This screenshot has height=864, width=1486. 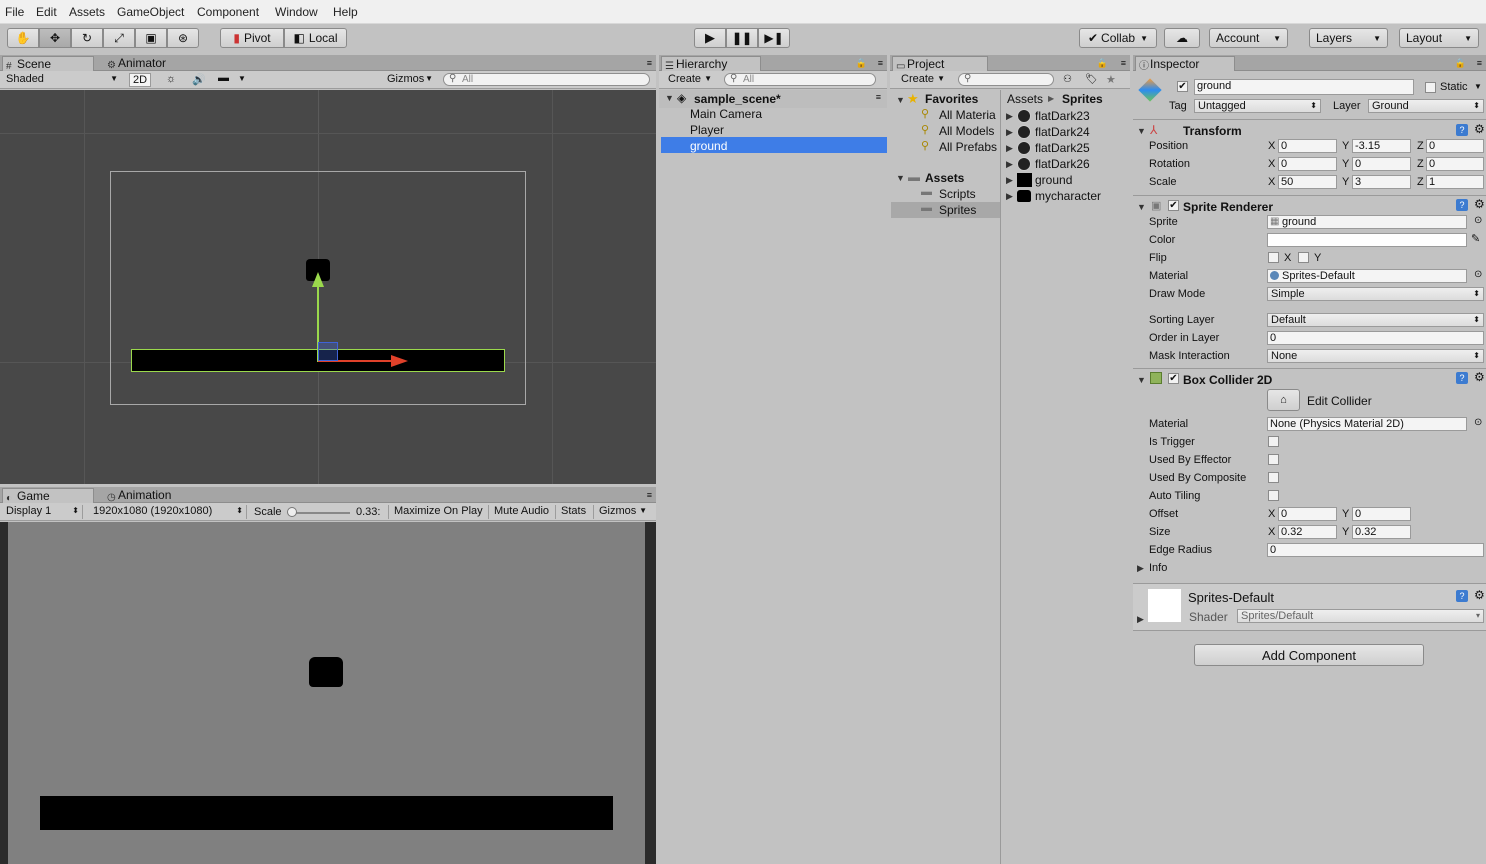 I want to click on hierarchy-item-player: Player, so click(x=773, y=130).